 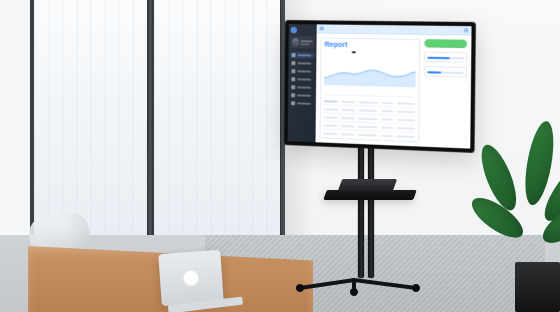 I want to click on chart-tooltip, so click(x=353, y=52).